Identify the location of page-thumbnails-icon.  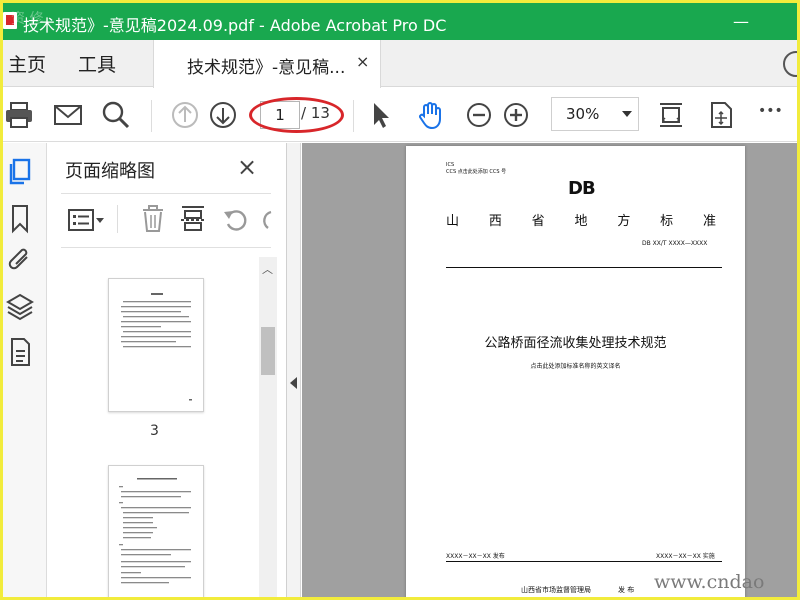
(20, 173).